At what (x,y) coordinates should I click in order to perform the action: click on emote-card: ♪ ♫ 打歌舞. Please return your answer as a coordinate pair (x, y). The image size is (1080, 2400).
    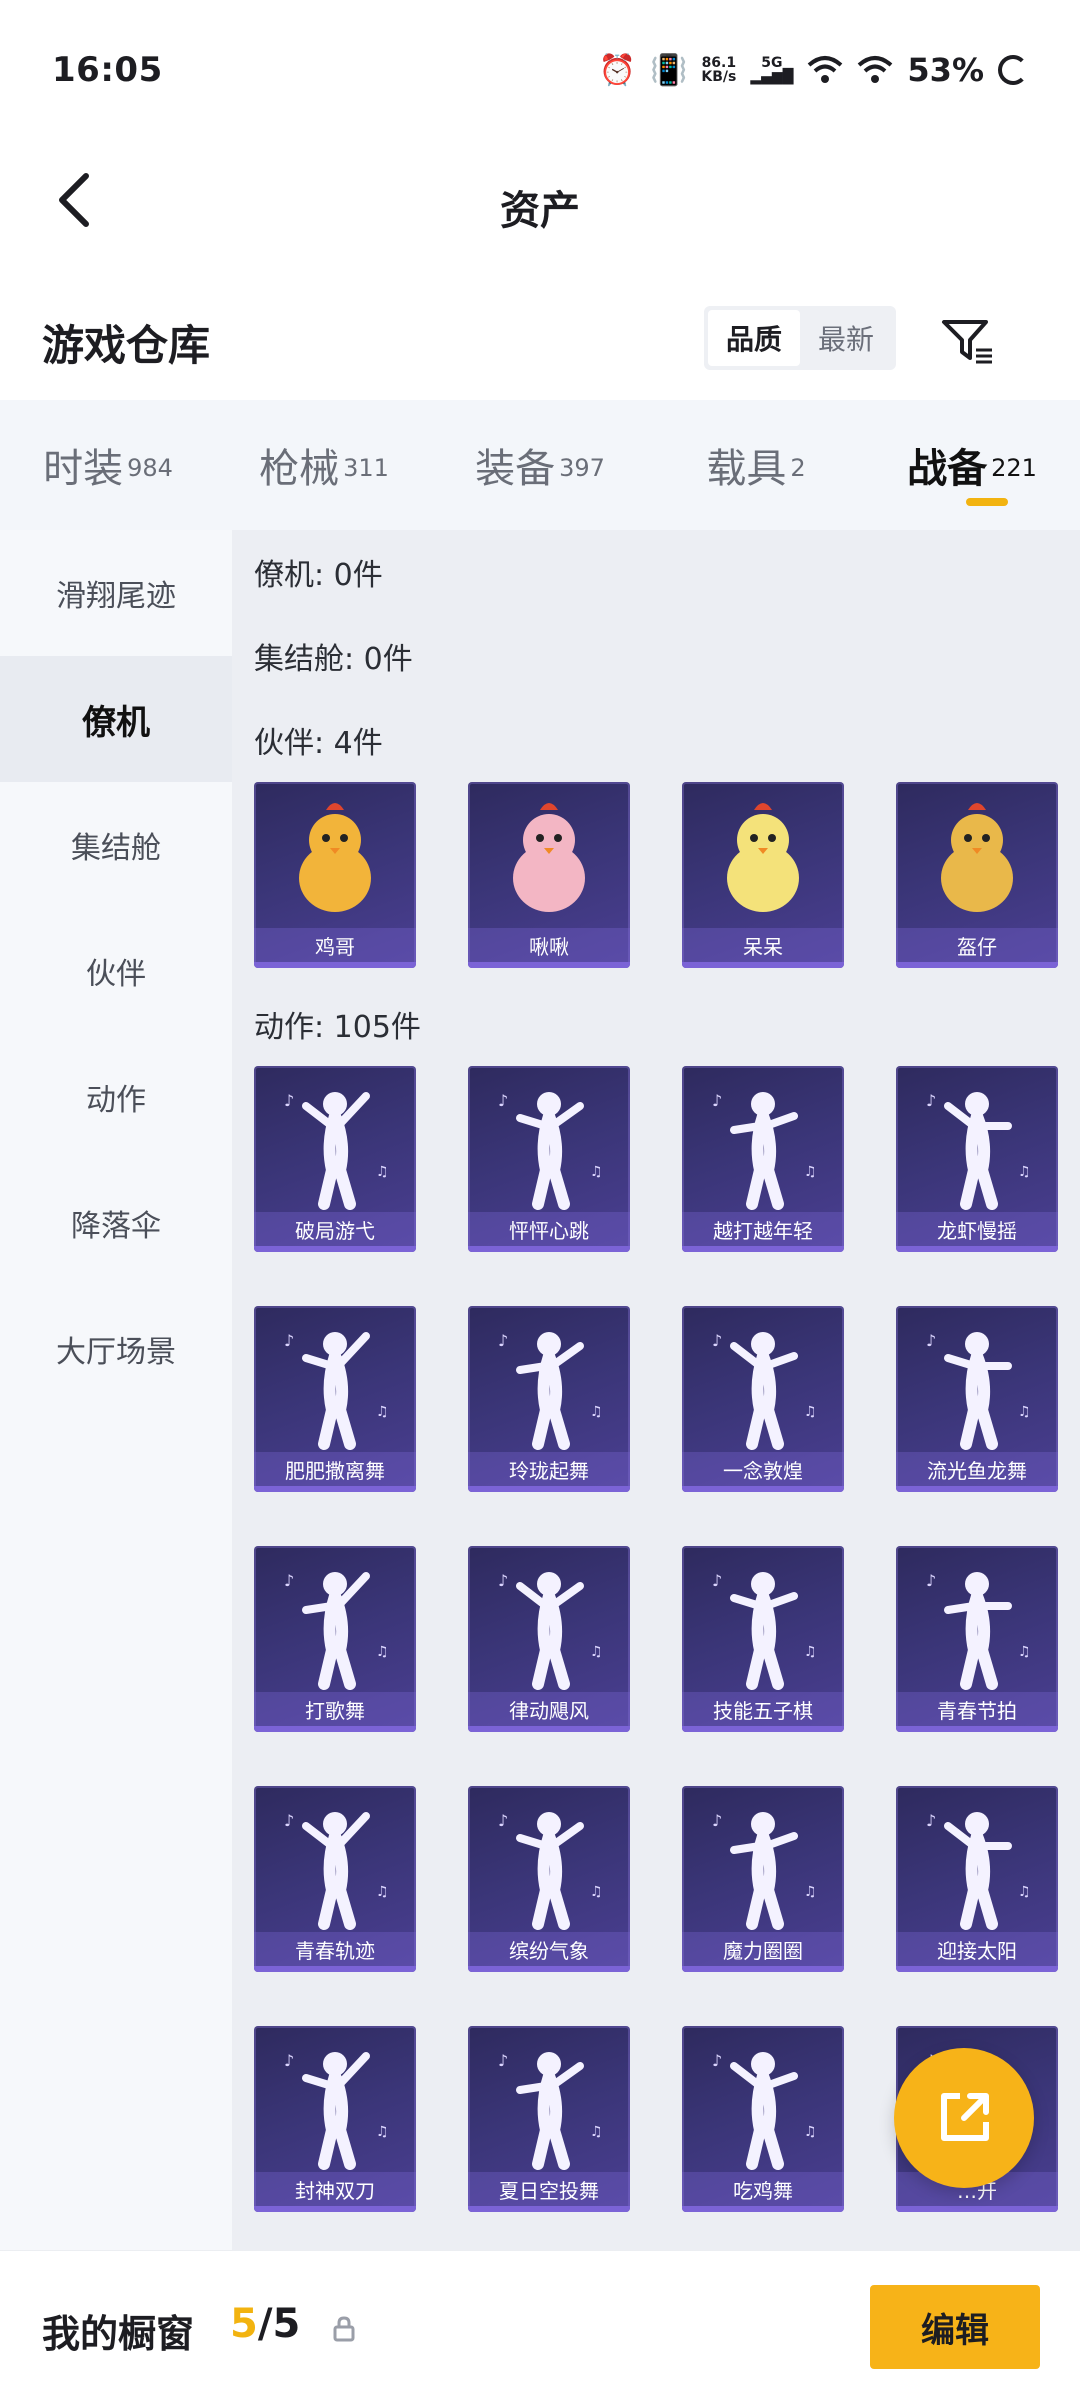
    Looking at the image, I should click on (335, 1639).